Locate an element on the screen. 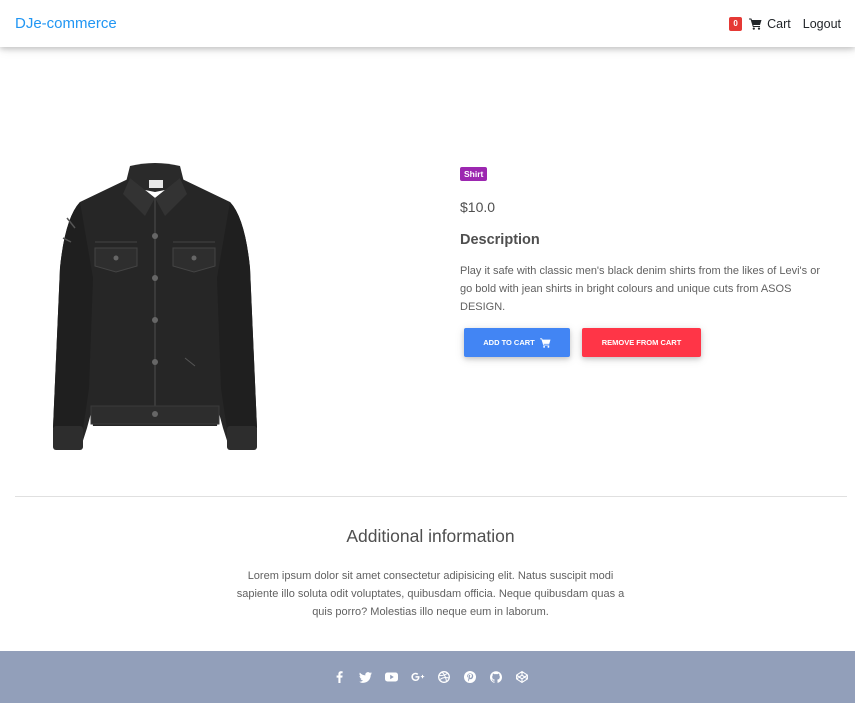  denim-jacket-image is located at coordinates (155, 306).